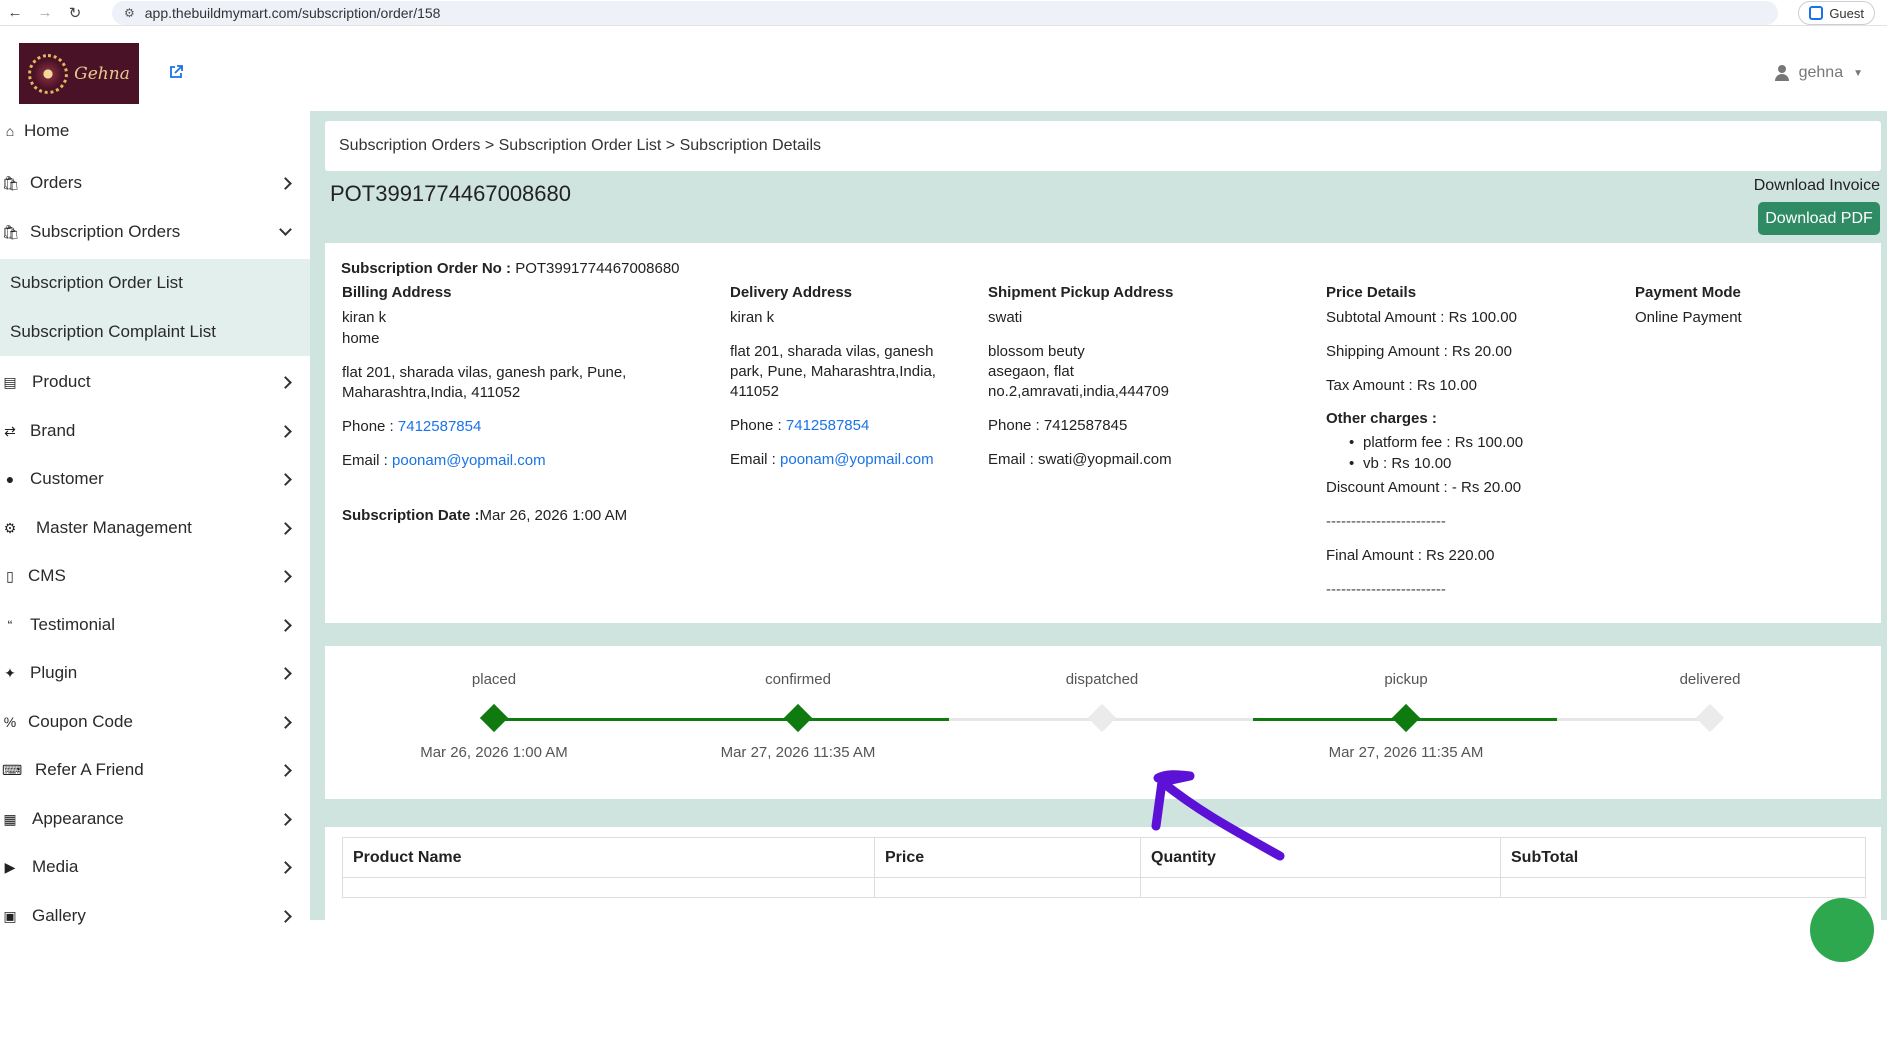 The height and width of the screenshot is (1040, 1887). I want to click on other-charges-label: Other charges :, so click(1381, 418).